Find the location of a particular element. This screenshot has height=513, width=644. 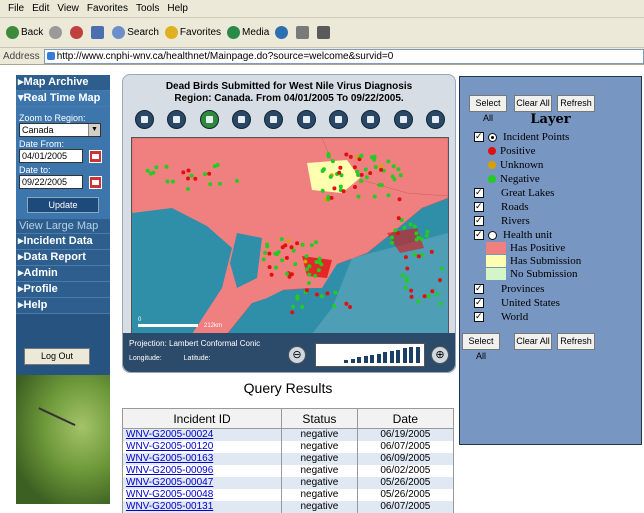

stop-button is located at coordinates (77, 32).